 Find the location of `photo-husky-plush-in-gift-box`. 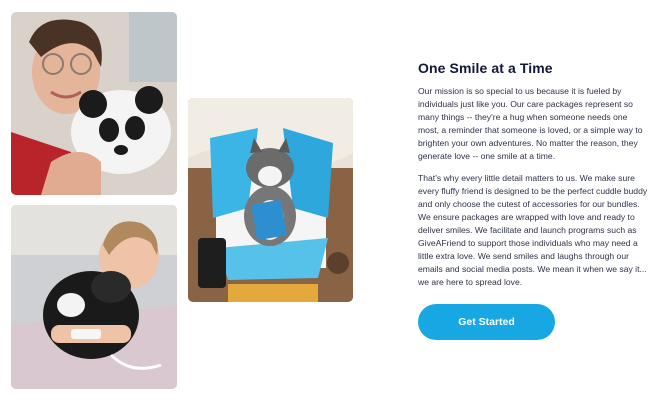

photo-husky-plush-in-gift-box is located at coordinates (270, 200).